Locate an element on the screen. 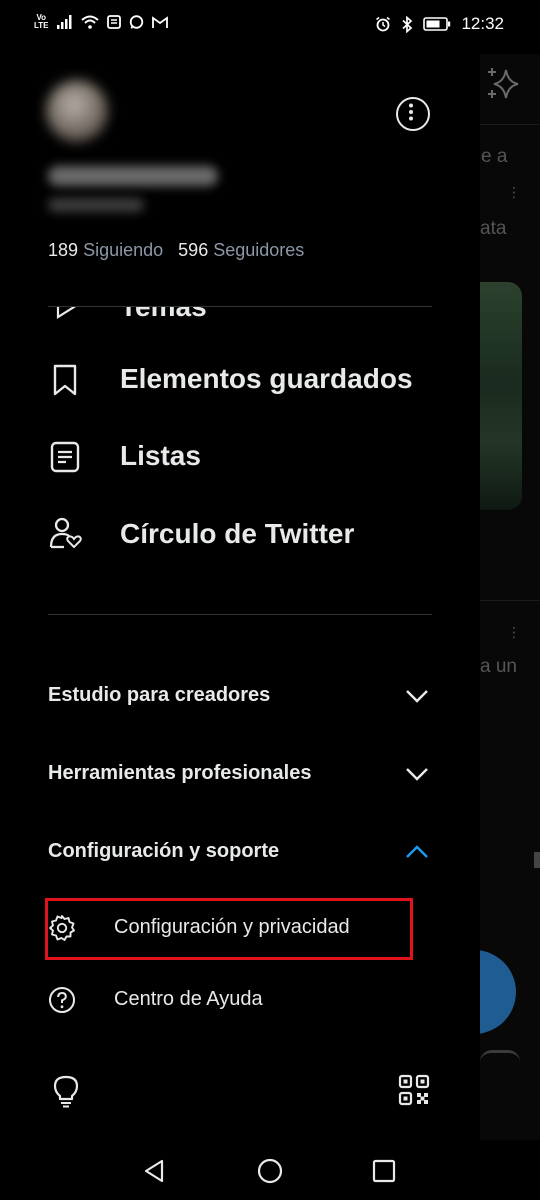  app-notification-icon is located at coordinates (113, 22).